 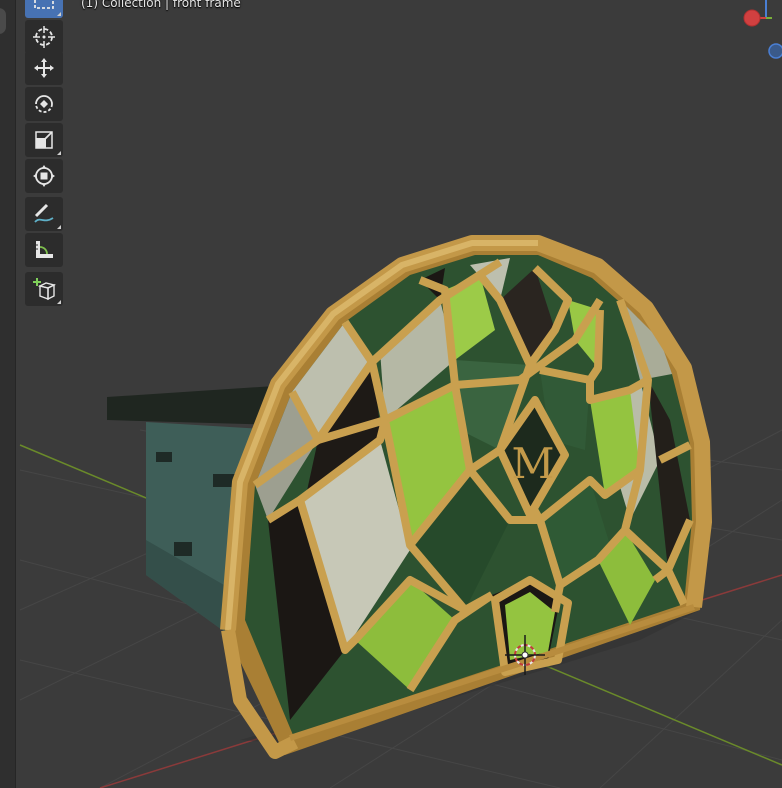 I want to click on tool-add-cube, so click(x=44, y=289).